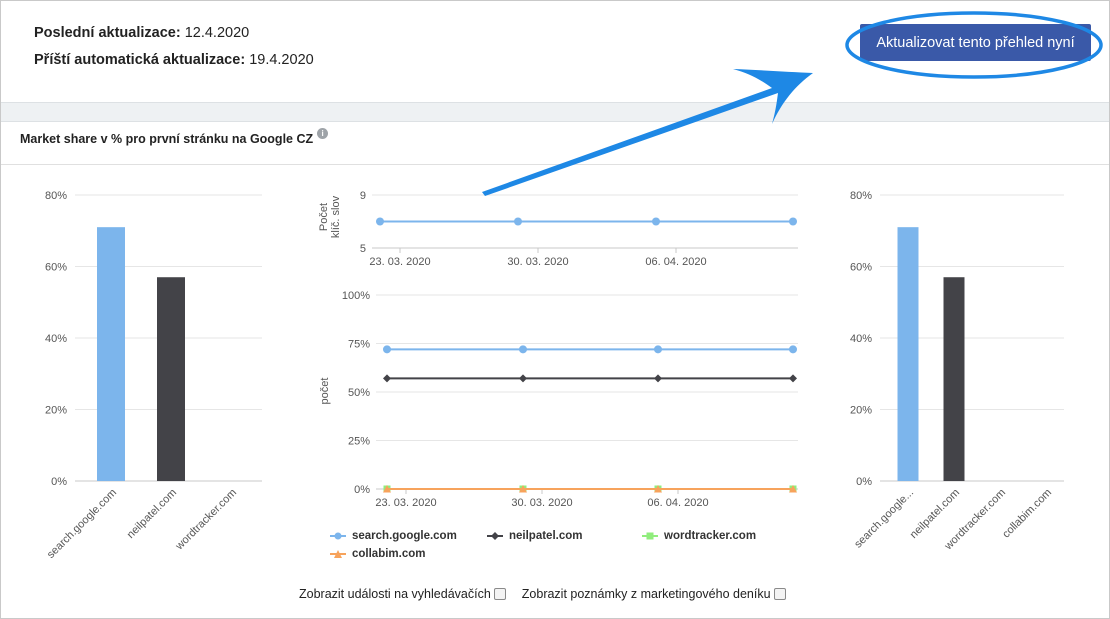 The image size is (1110, 619). Describe the element at coordinates (363, 249) in the screenshot. I see `y-tick-label: 5` at that location.